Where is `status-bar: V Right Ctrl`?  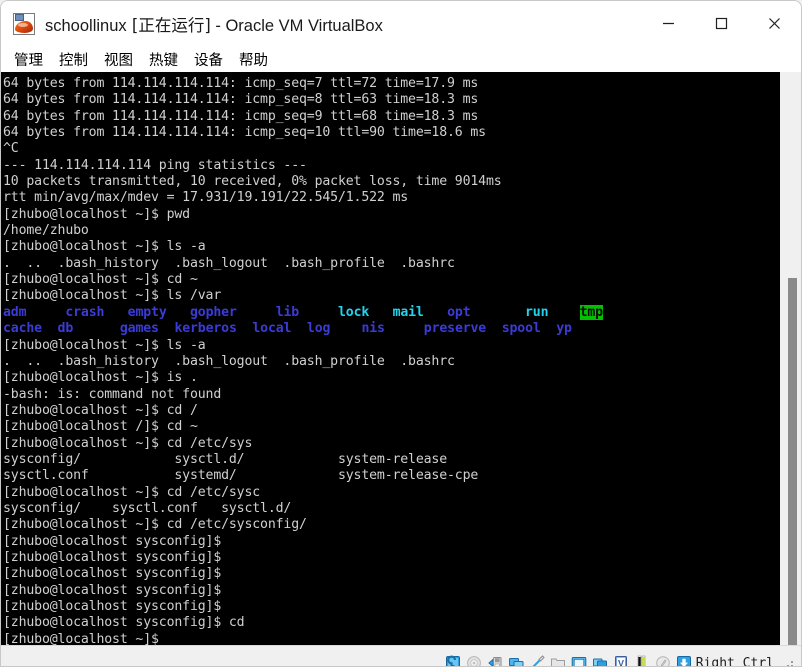
status-bar: V Right Ctrl is located at coordinates (401, 656).